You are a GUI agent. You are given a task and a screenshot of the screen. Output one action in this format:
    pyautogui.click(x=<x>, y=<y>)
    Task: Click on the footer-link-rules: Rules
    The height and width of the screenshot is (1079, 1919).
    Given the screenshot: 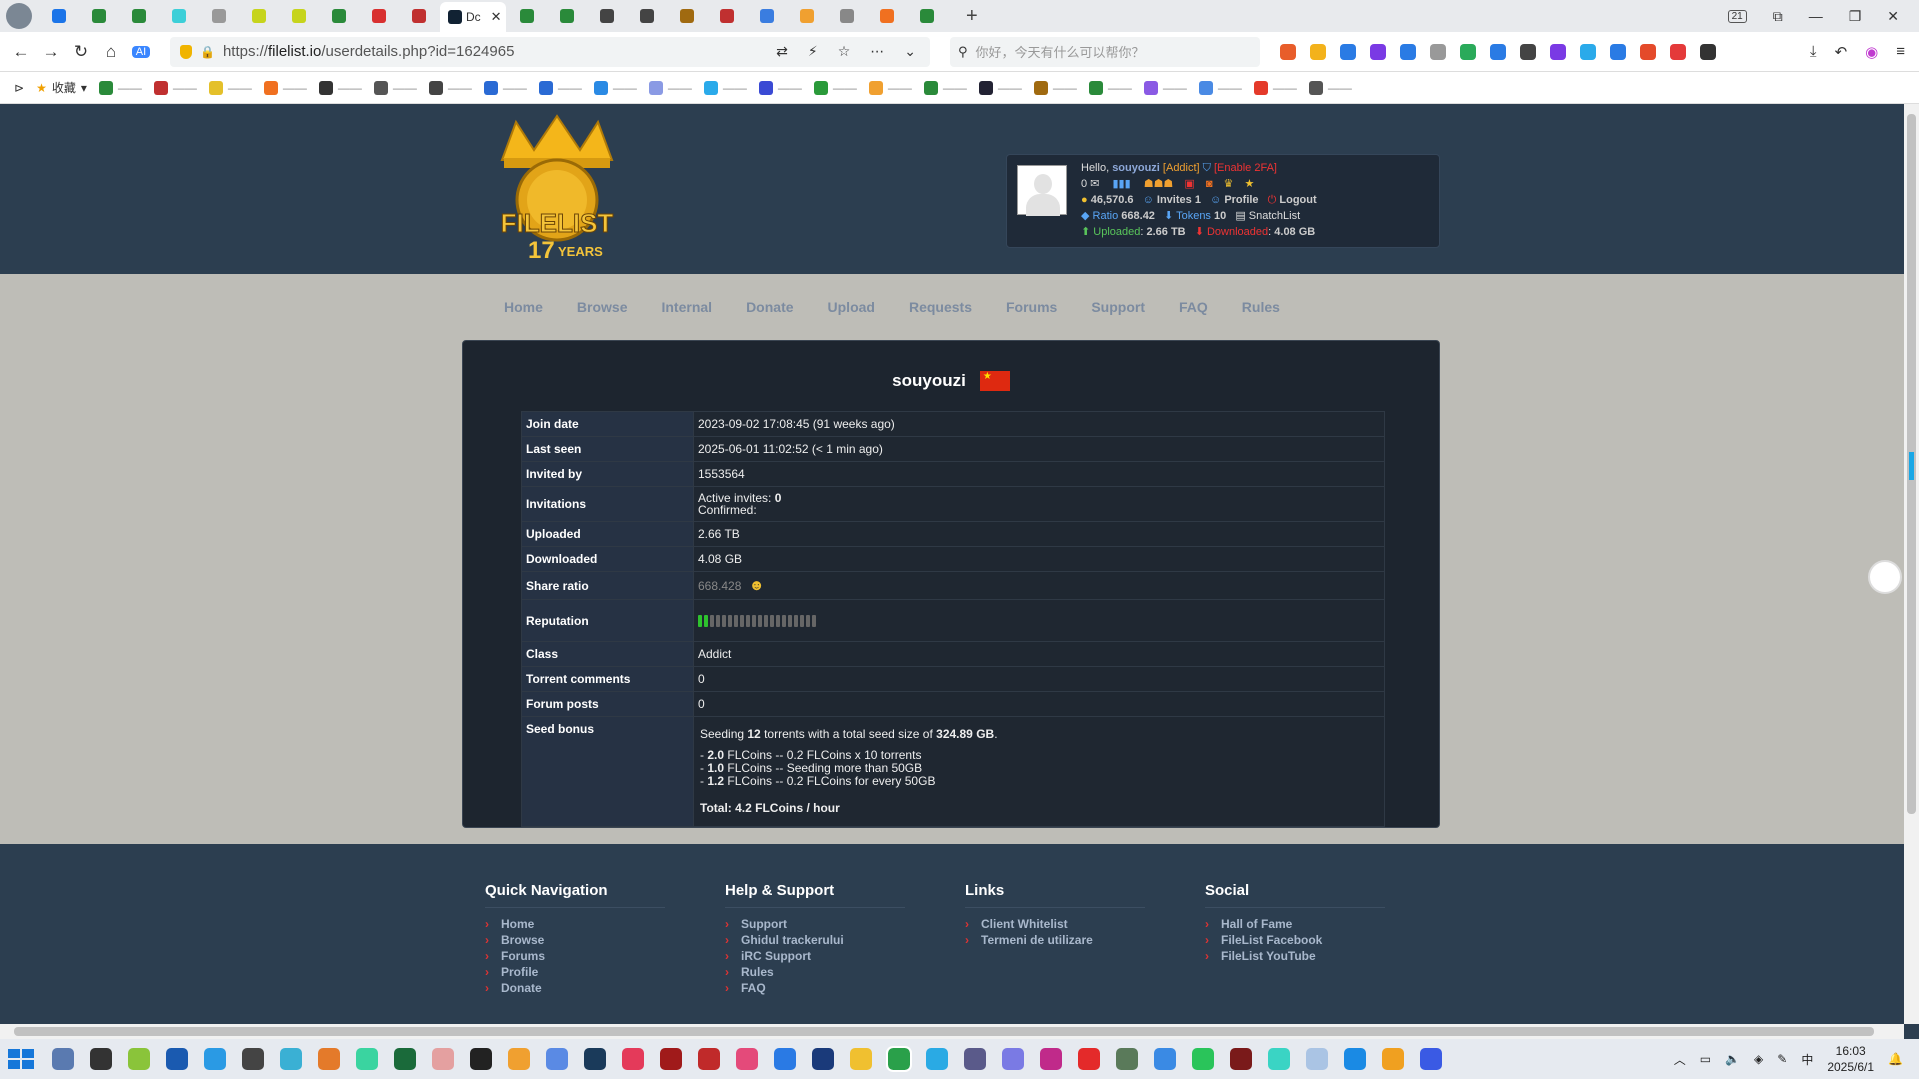 What is the action you would take?
    pyautogui.click(x=815, y=972)
    